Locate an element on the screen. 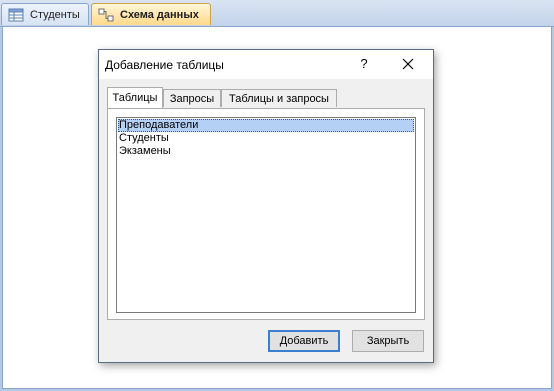 This screenshot has width=554, height=391. dialog-tabs: Таблицы Запросы Таблицы и запросы is located at coordinates (267, 97).